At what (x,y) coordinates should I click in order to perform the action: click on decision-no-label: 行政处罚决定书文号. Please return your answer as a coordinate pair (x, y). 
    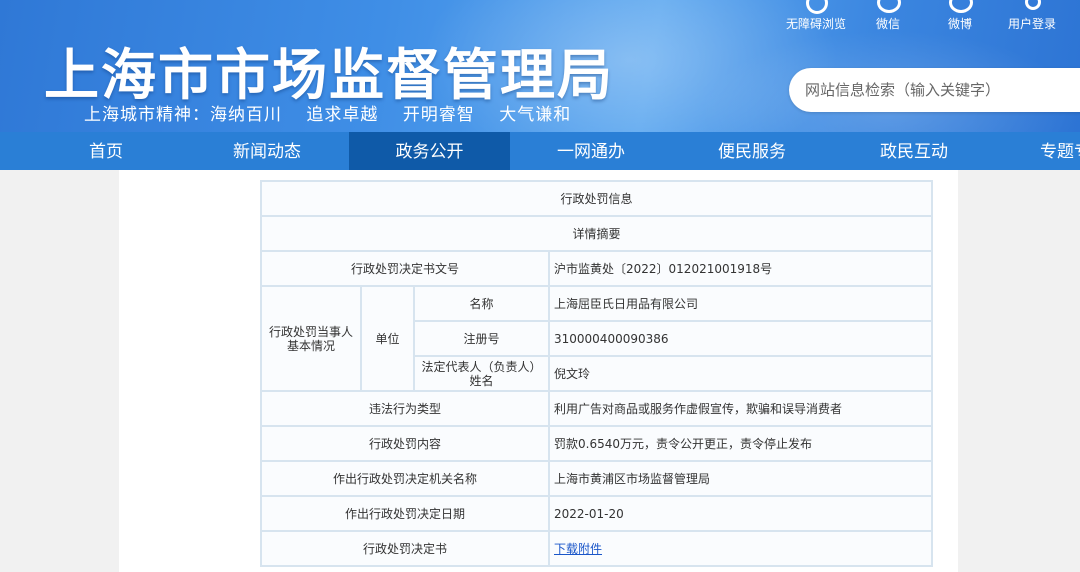
    Looking at the image, I should click on (405, 268).